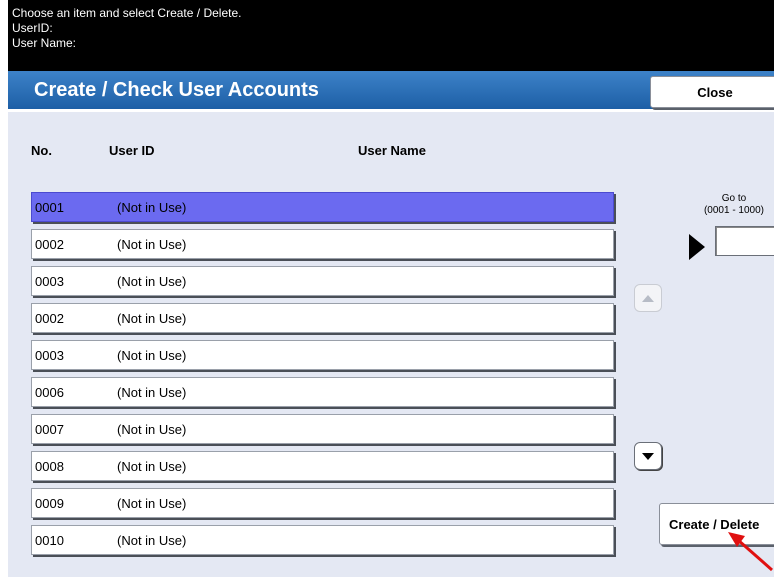 This screenshot has width=774, height=577. I want to click on create-delete-button: Create / Delete, so click(716, 524).